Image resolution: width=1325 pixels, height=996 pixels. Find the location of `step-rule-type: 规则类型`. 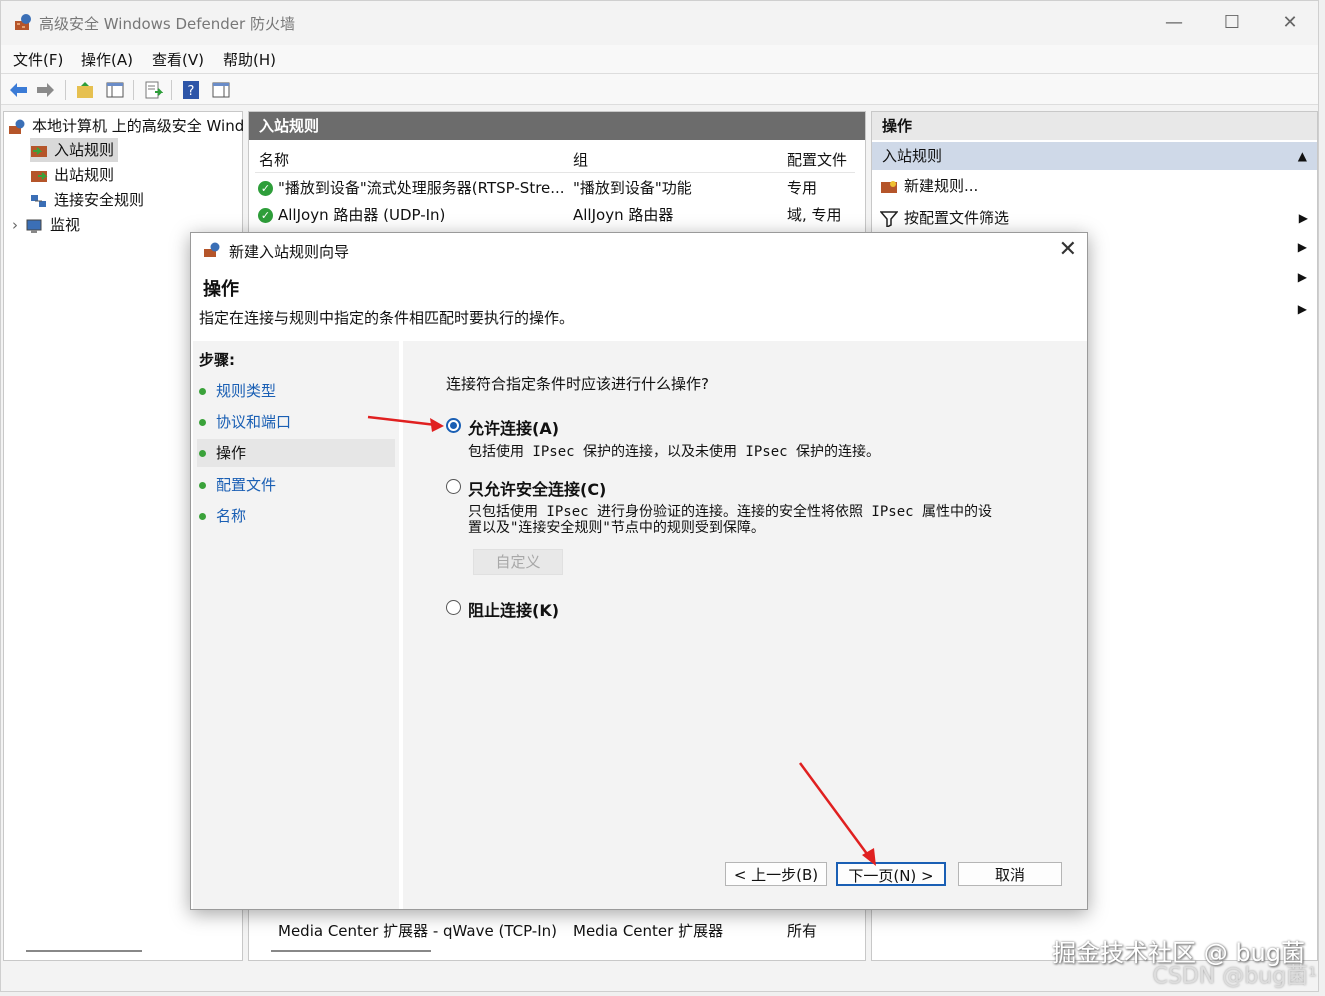

step-rule-type: 规则类型 is located at coordinates (296, 391).